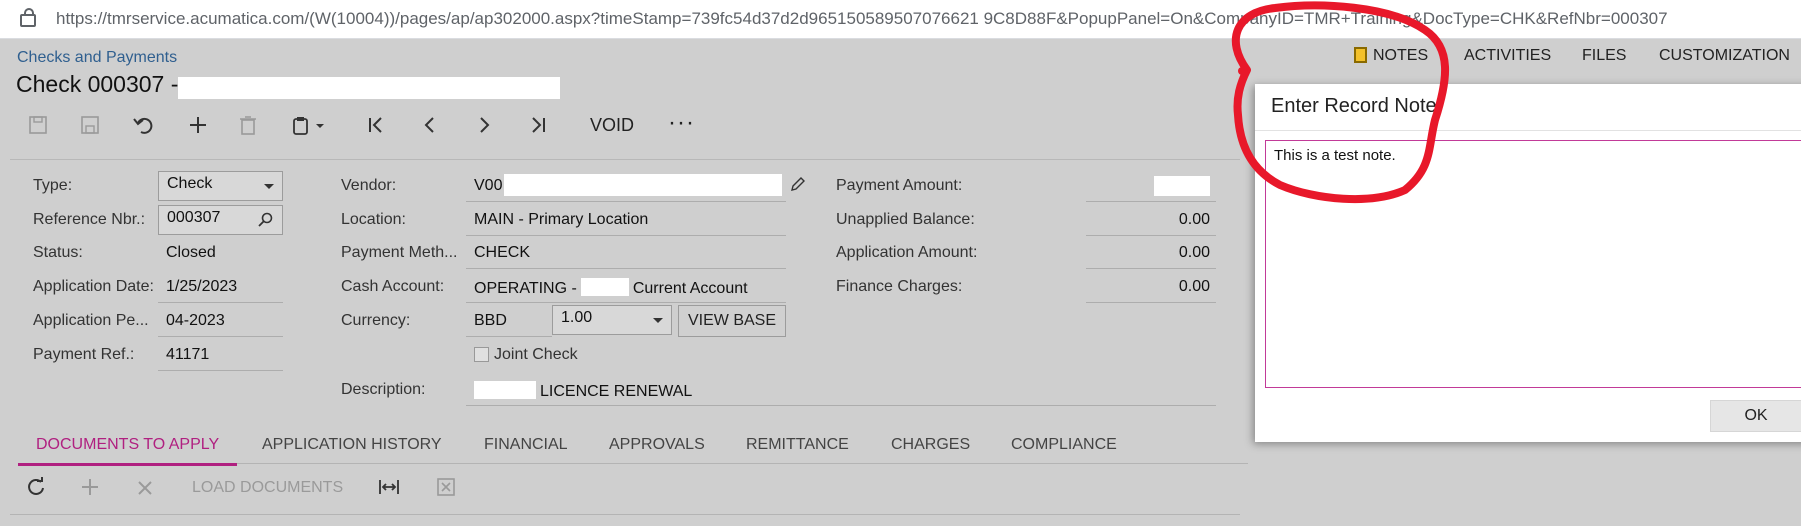 This screenshot has width=1801, height=526. I want to click on type-value: Check, so click(190, 183).